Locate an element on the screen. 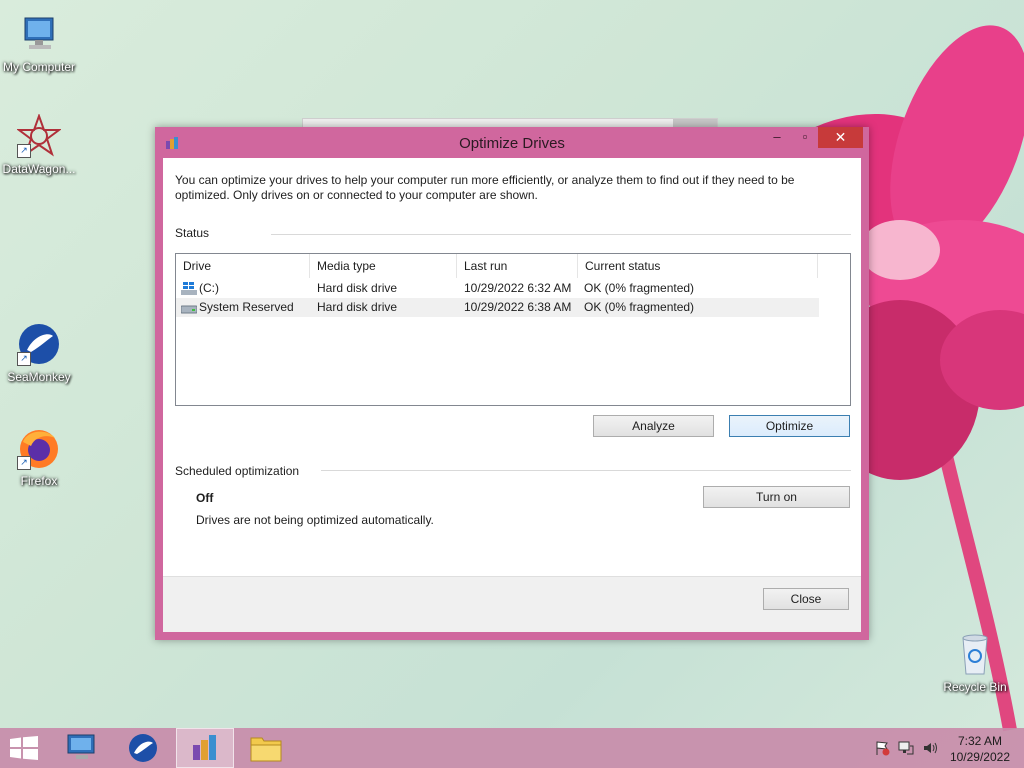 The height and width of the screenshot is (768, 1024). desktop-icon-seamonkey: ↗ SeaMonkey is located at coordinates (40, 353).